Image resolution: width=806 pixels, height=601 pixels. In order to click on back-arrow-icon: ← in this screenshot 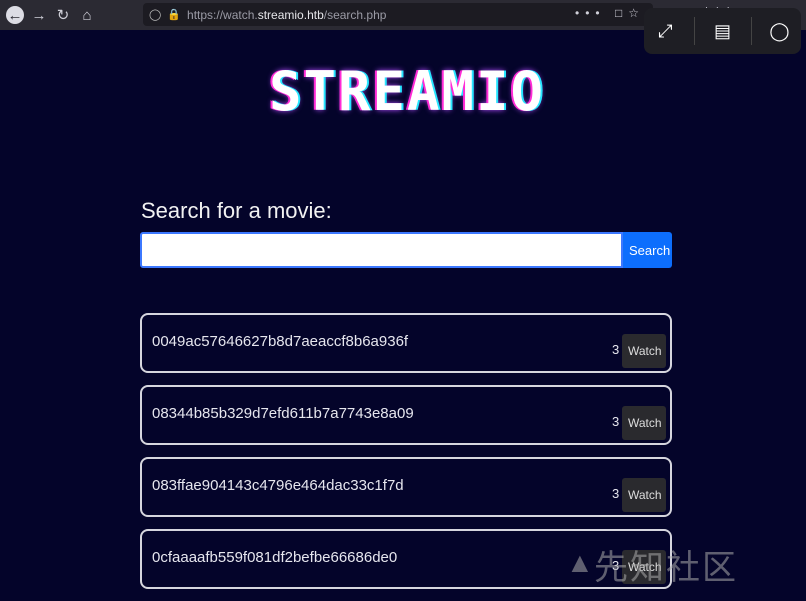, I will do `click(15, 15)`.